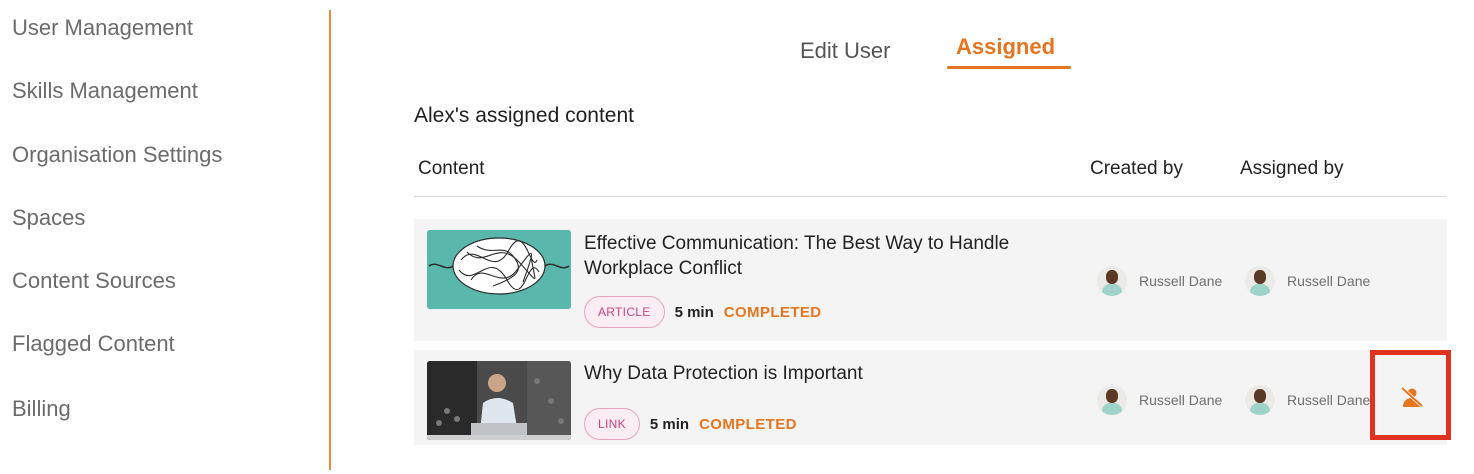  I want to click on content-meta: LINK 5 min COMPLETED, so click(690, 424).